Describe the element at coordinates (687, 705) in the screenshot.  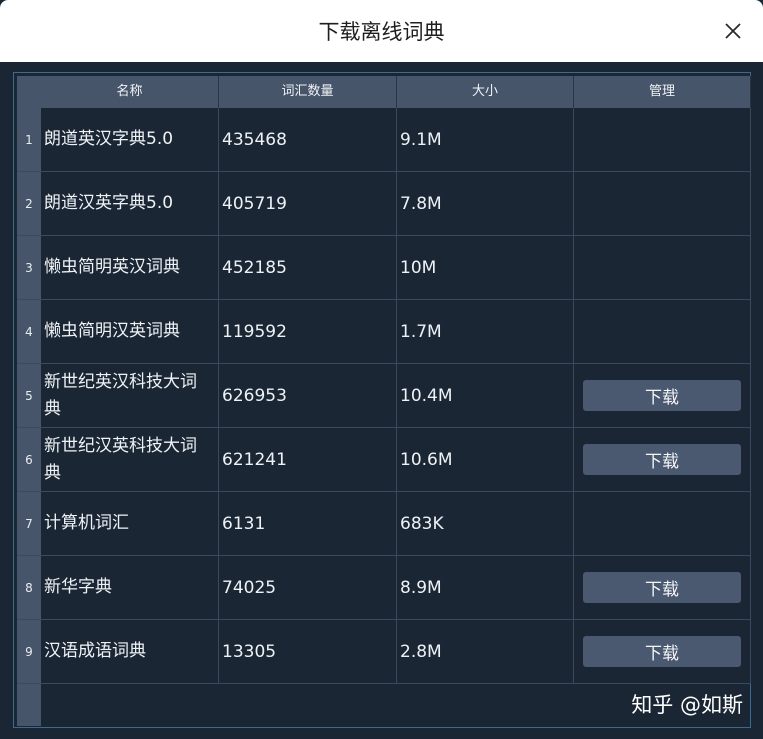
I see `watermark: 知乎 @如斯` at that location.